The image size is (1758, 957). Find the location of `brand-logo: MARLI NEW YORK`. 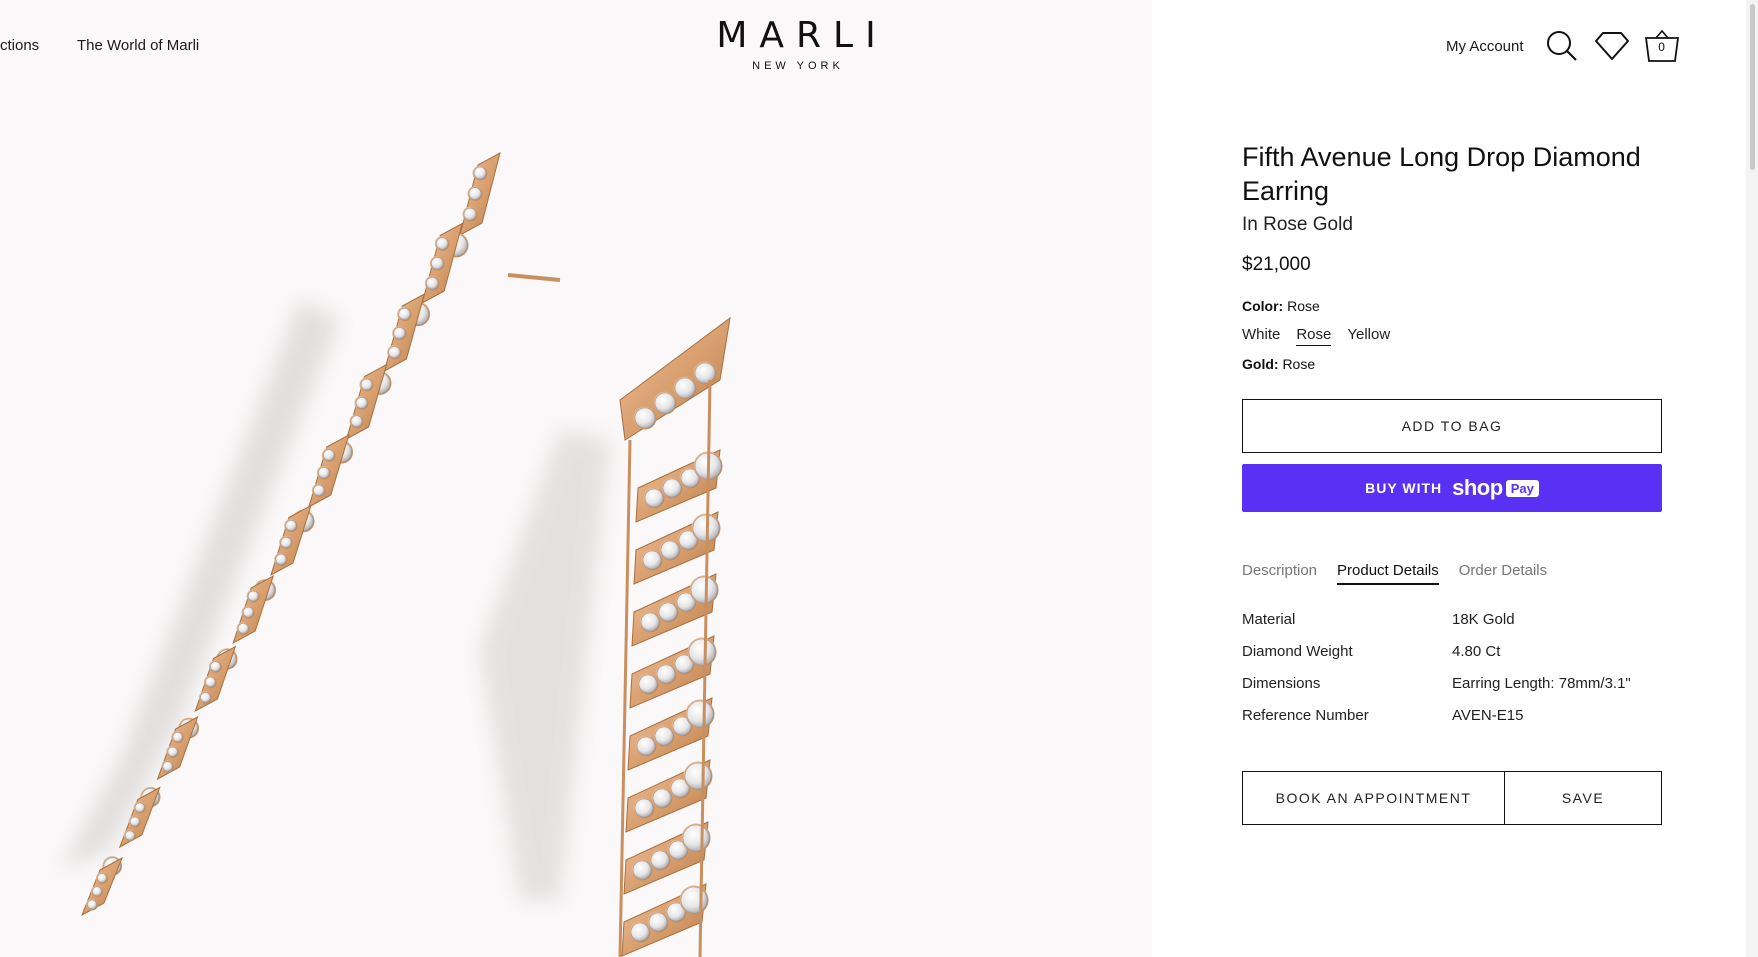

brand-logo: MARLI NEW YORK is located at coordinates (796, 44).